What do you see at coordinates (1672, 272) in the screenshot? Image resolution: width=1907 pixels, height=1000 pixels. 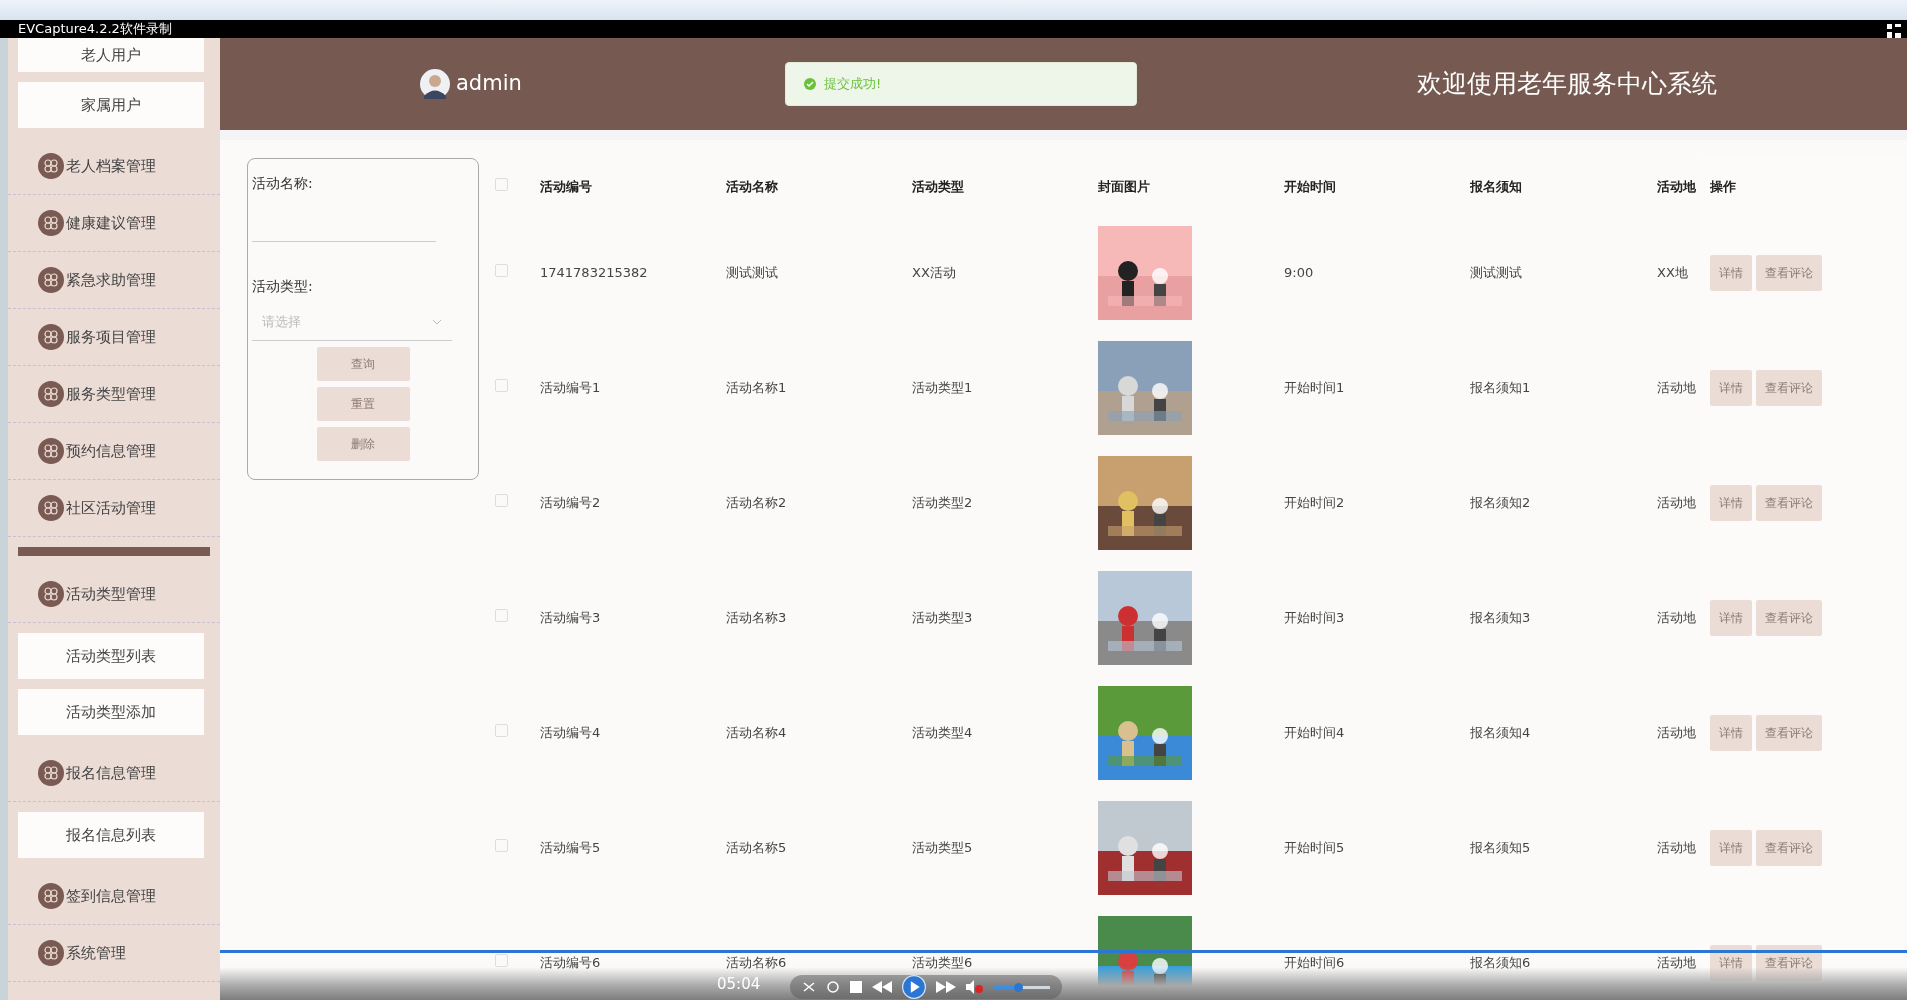 I see `table-cell: XX地` at bounding box center [1672, 272].